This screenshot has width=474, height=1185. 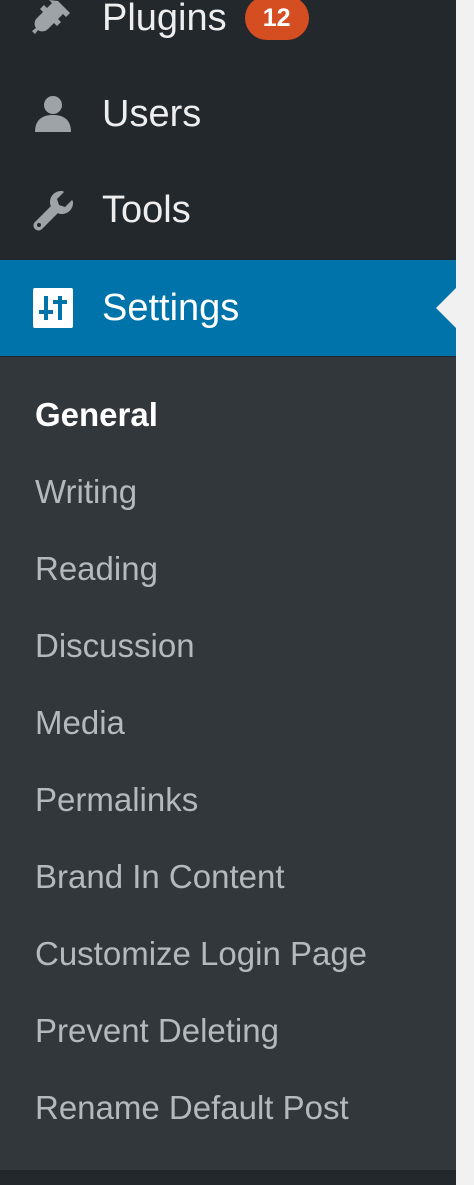 I want to click on submenu-item-prevent-deleting: Prevent Deleting, so click(x=240, y=1031).